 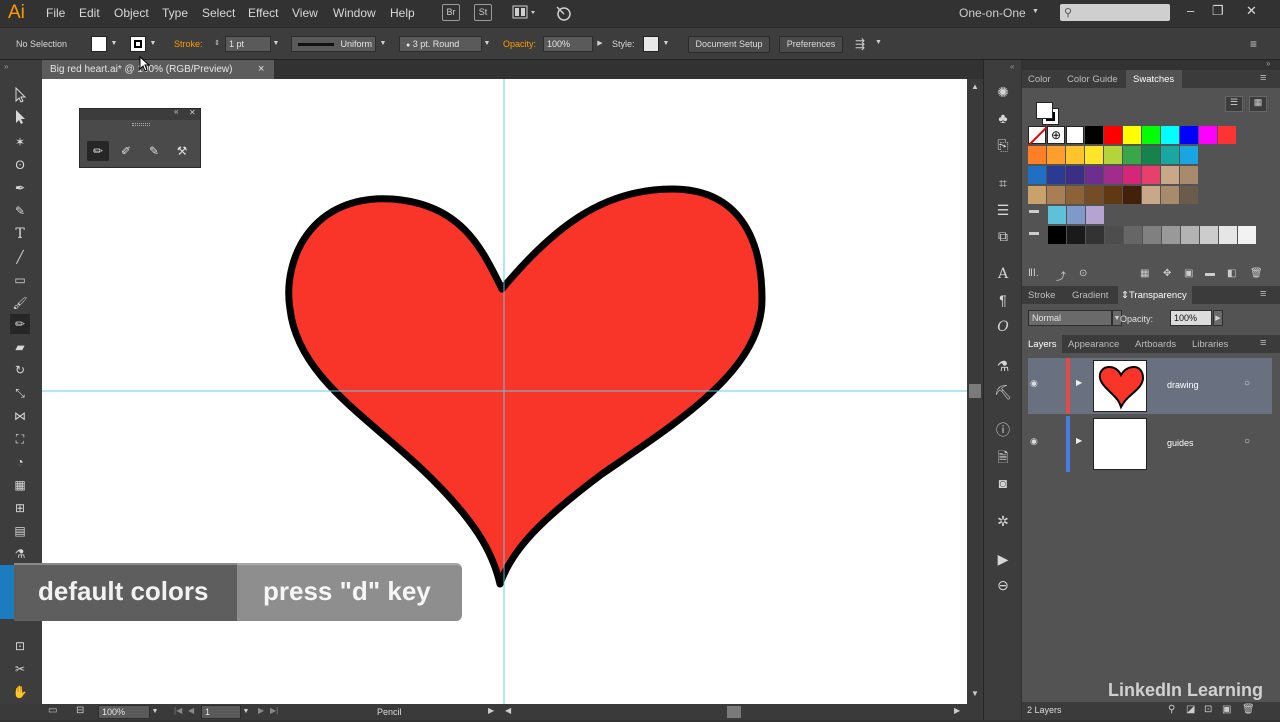 I want to click on mesh-tool-icon: ⊞, so click(x=20, y=508).